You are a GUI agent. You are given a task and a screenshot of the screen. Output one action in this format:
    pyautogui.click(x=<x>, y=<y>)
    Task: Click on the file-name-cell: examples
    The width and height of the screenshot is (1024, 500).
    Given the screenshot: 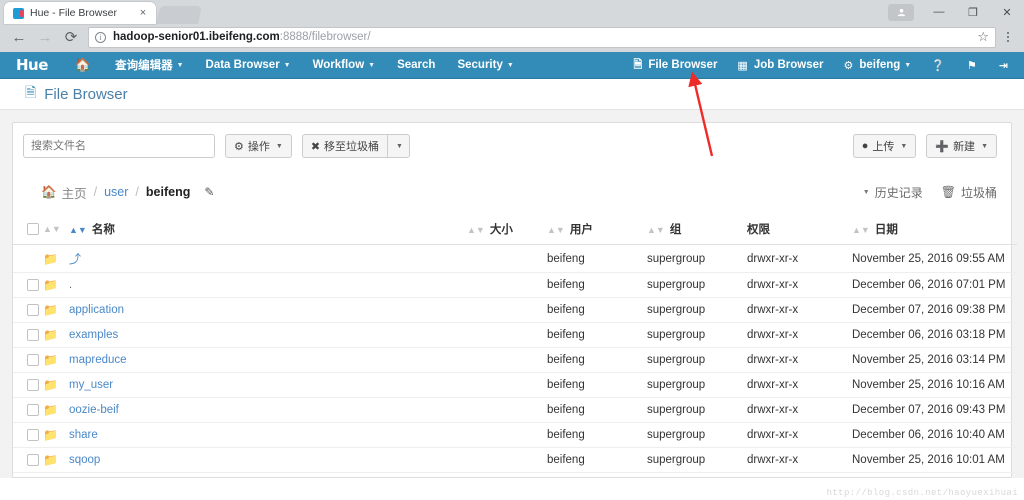 What is the action you would take?
    pyautogui.click(x=268, y=335)
    